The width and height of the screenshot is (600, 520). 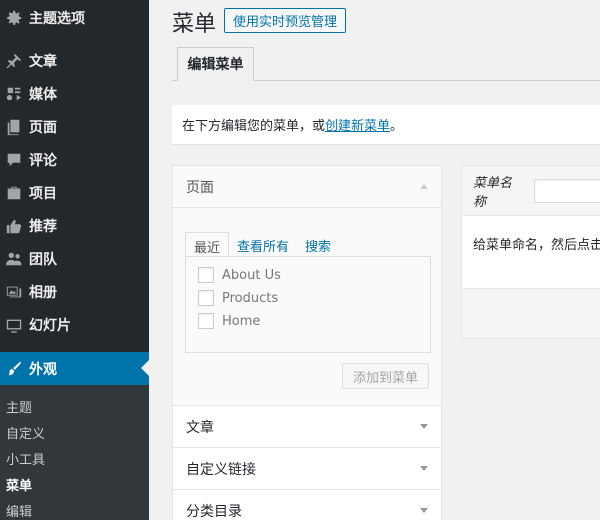 I want to click on sidebar-item-label: 文章, so click(x=43, y=61).